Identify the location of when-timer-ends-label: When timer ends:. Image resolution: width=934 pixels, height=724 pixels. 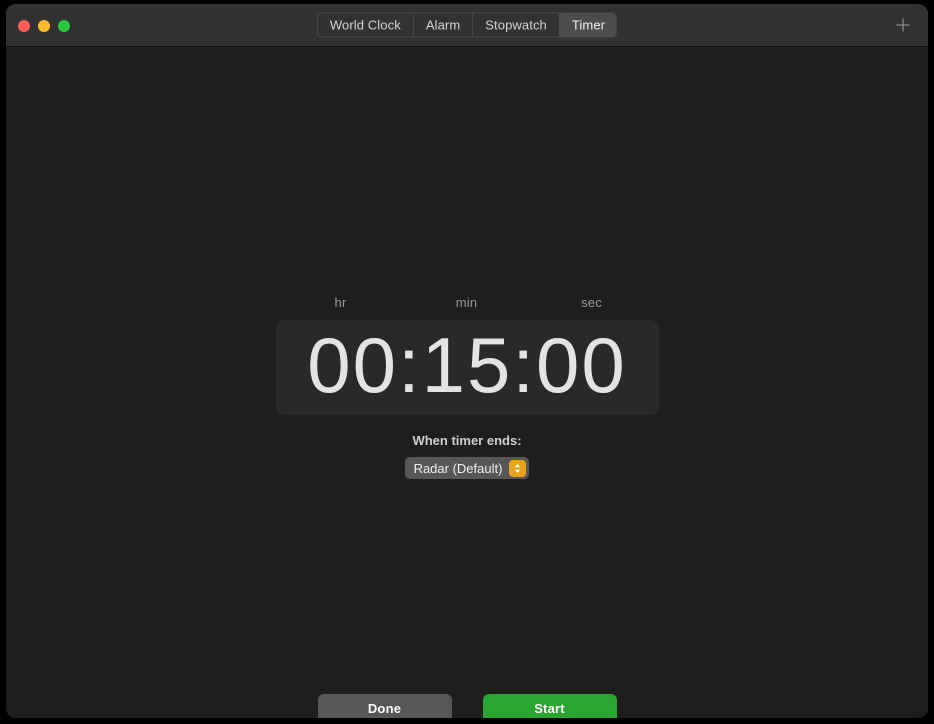
(467, 440).